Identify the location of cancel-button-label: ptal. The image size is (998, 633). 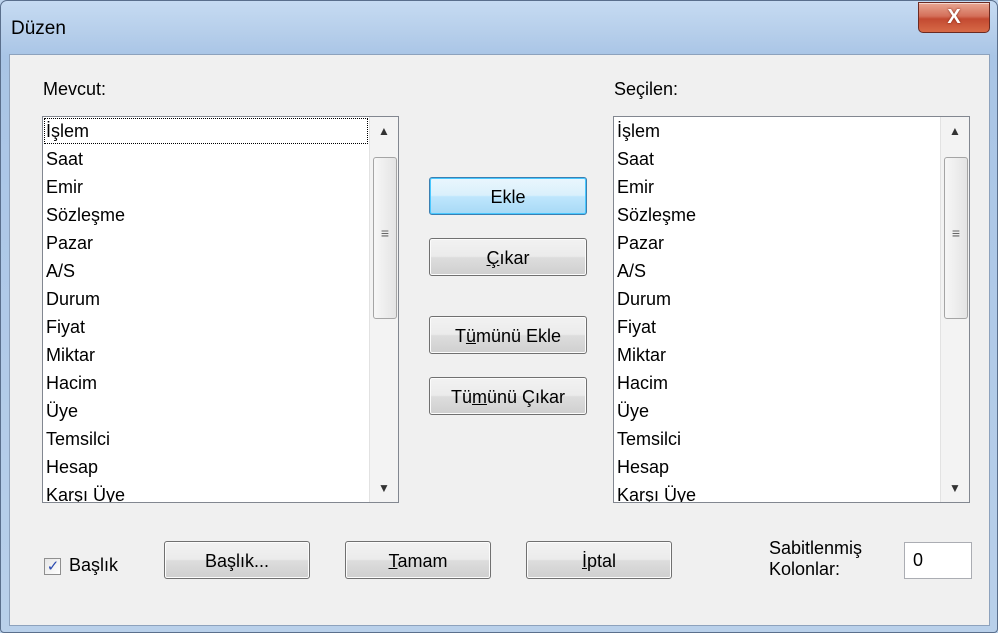
(601, 561).